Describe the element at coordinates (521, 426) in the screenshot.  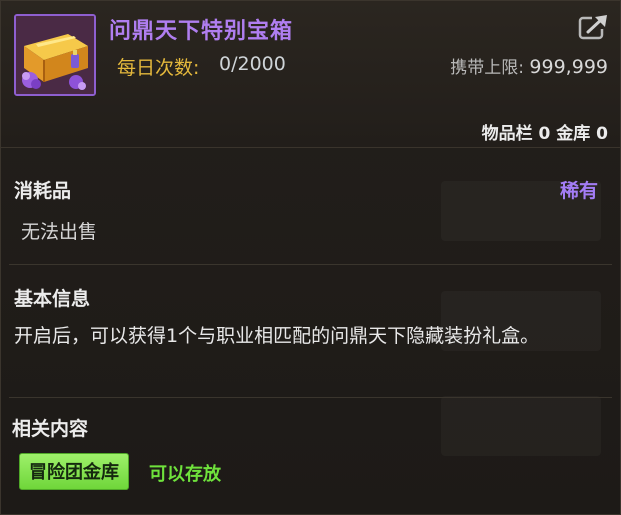
I see `background-list-ghost` at that location.